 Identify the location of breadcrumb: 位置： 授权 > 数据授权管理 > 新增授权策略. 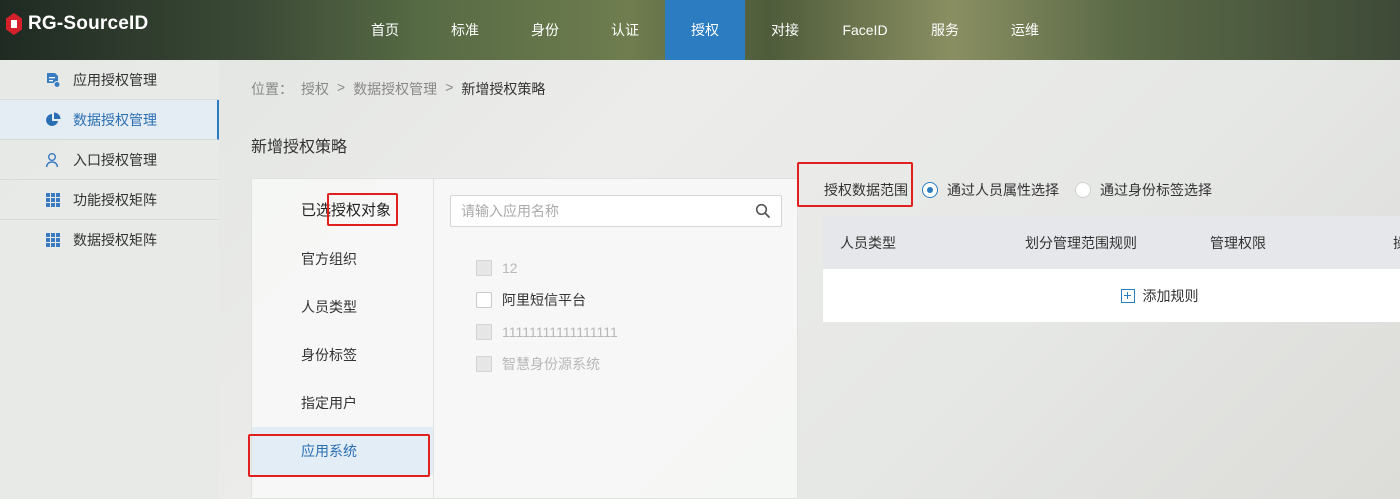
(398, 89).